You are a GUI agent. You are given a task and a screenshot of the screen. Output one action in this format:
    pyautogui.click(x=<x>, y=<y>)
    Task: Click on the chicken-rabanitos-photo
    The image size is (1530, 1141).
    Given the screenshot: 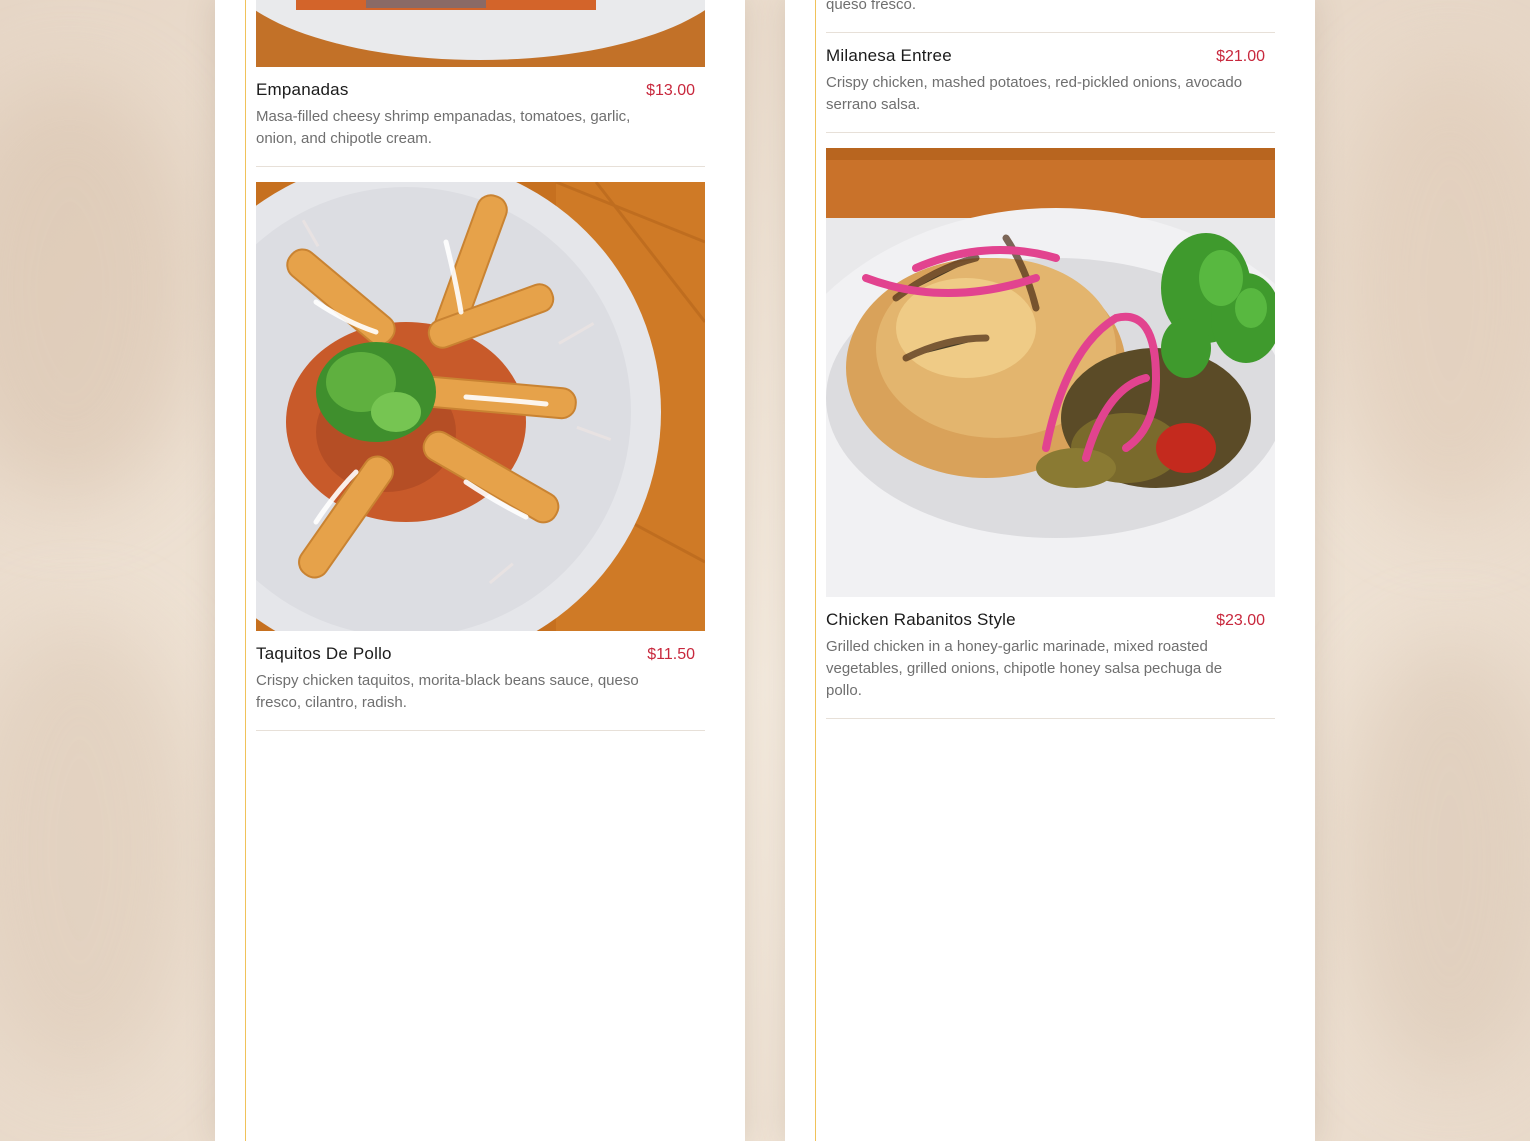 What is the action you would take?
    pyautogui.click(x=1050, y=372)
    